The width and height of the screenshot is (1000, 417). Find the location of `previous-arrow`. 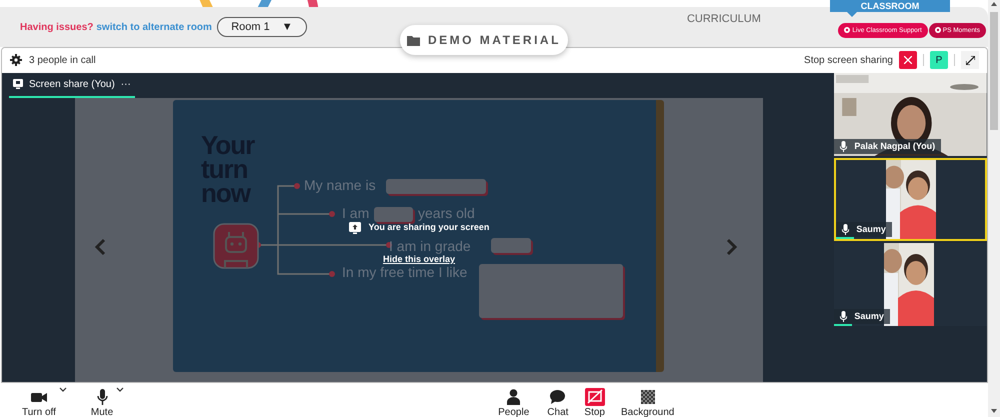

previous-arrow is located at coordinates (100, 247).